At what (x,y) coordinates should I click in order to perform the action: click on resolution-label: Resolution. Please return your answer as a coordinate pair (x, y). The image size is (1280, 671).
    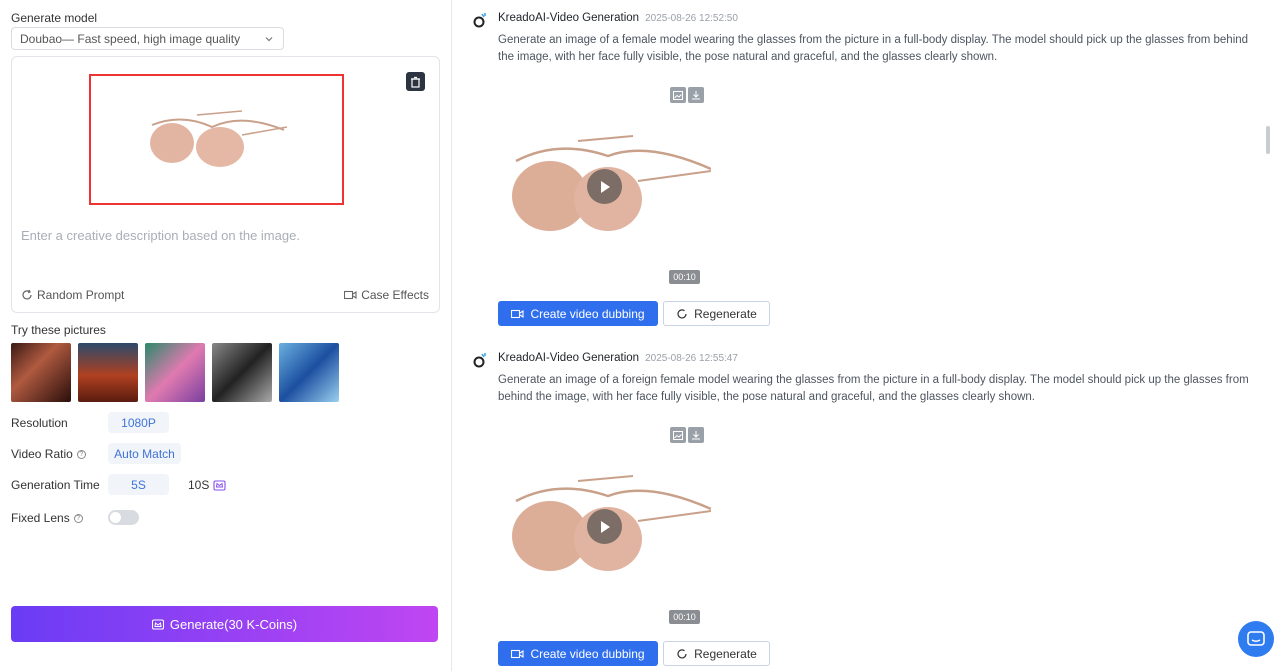
    Looking at the image, I should click on (39, 423).